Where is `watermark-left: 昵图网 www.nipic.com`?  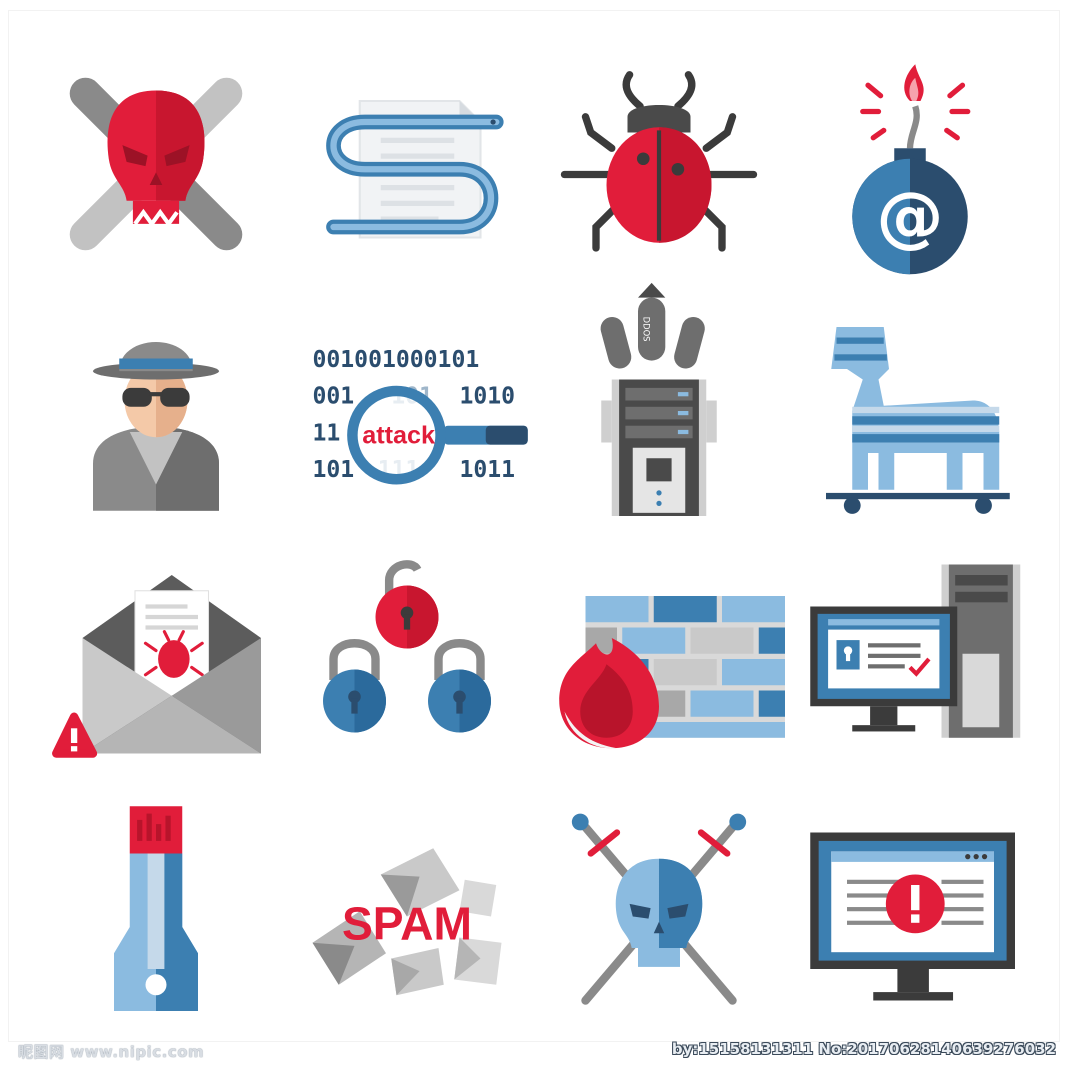 watermark-left: 昵图网 www.nipic.com is located at coordinates (111, 1052).